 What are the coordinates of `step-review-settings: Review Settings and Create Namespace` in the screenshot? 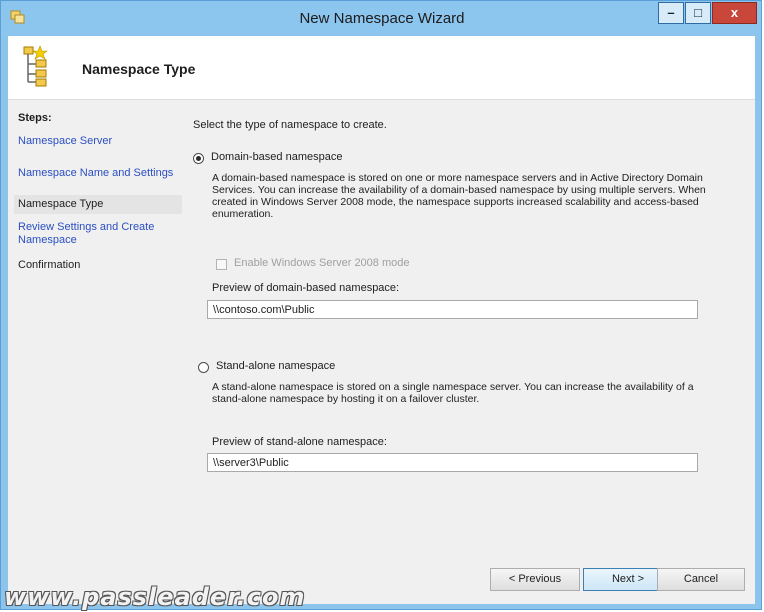 It's located at (98, 234).